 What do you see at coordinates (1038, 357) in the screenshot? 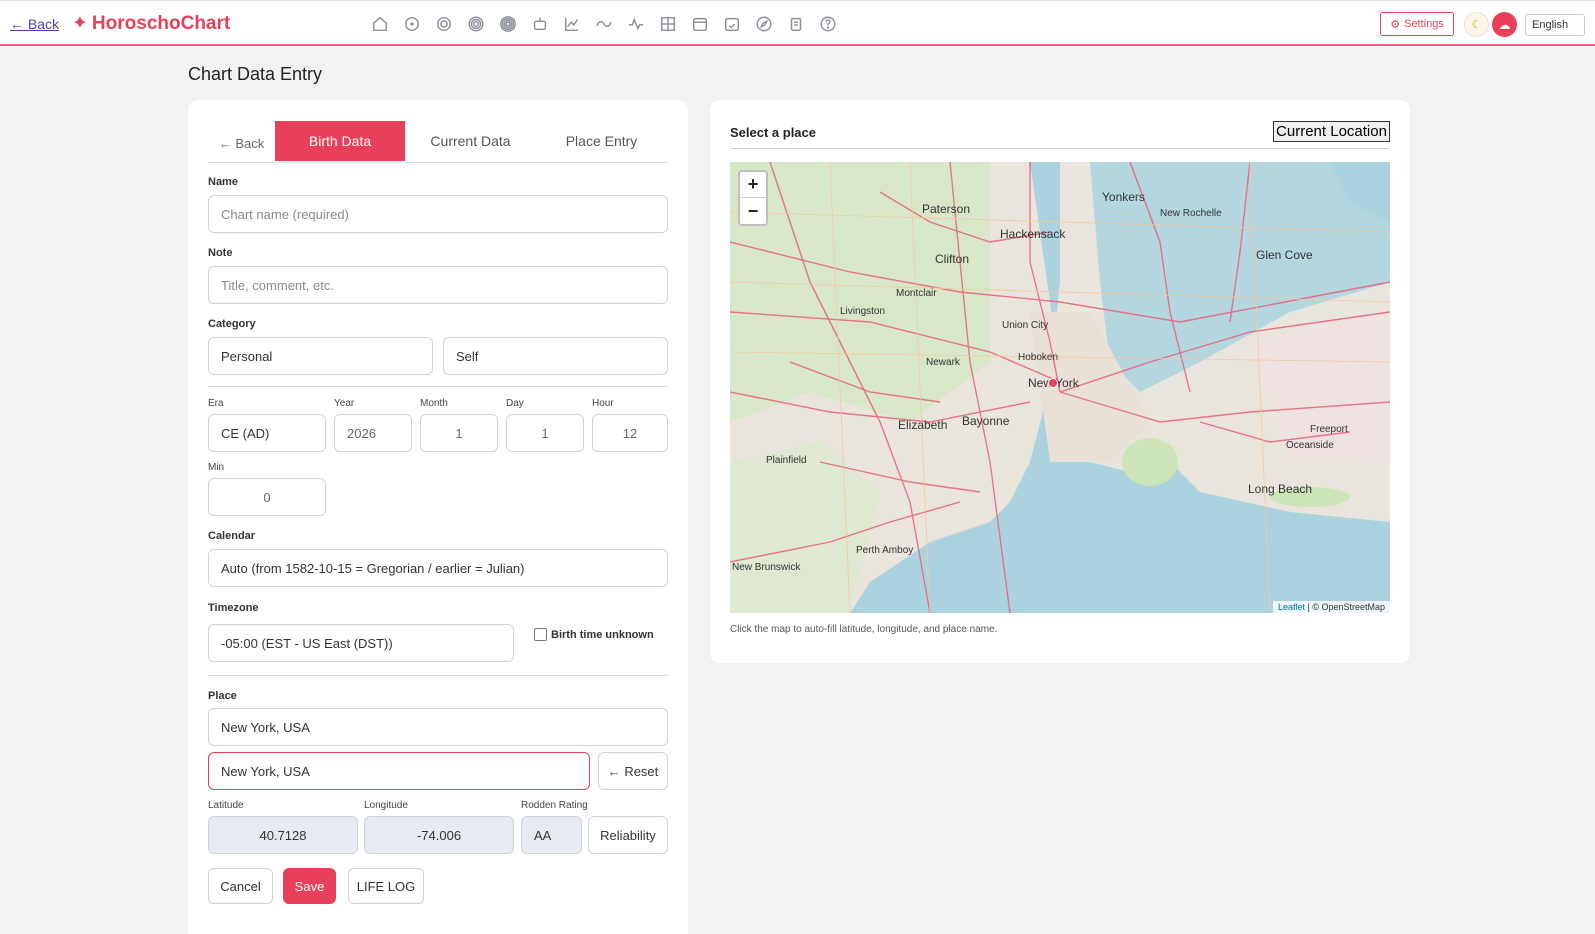
I see `map-label: Hoboken` at bounding box center [1038, 357].